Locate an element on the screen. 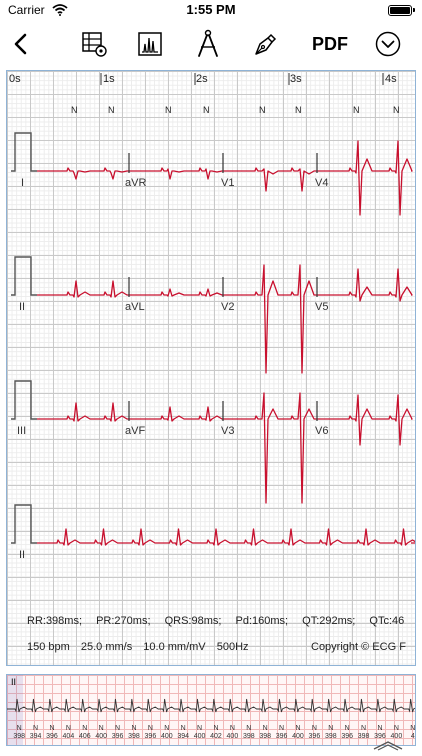  pr-interval: PR:270ms; is located at coordinates (123, 621).